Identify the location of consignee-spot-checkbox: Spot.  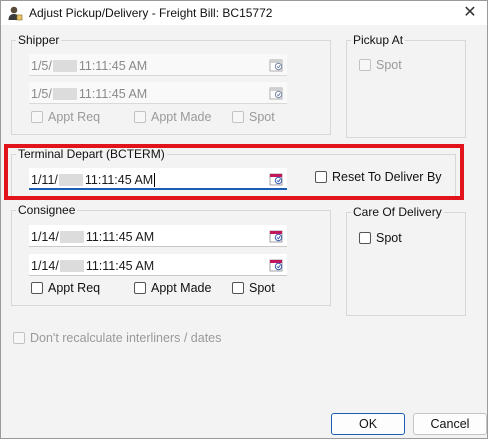
(257, 289).